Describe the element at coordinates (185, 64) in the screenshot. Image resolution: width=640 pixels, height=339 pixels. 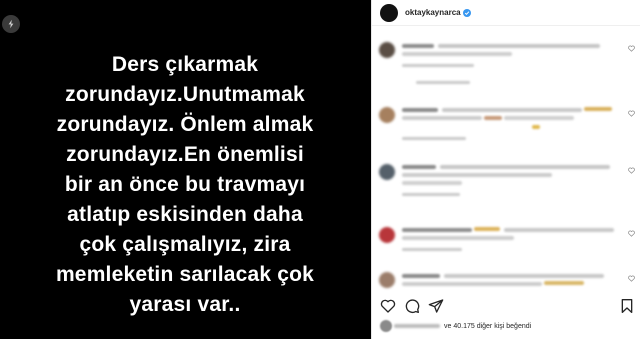
I see `post-text-line: Ders çıkarmak` at that location.